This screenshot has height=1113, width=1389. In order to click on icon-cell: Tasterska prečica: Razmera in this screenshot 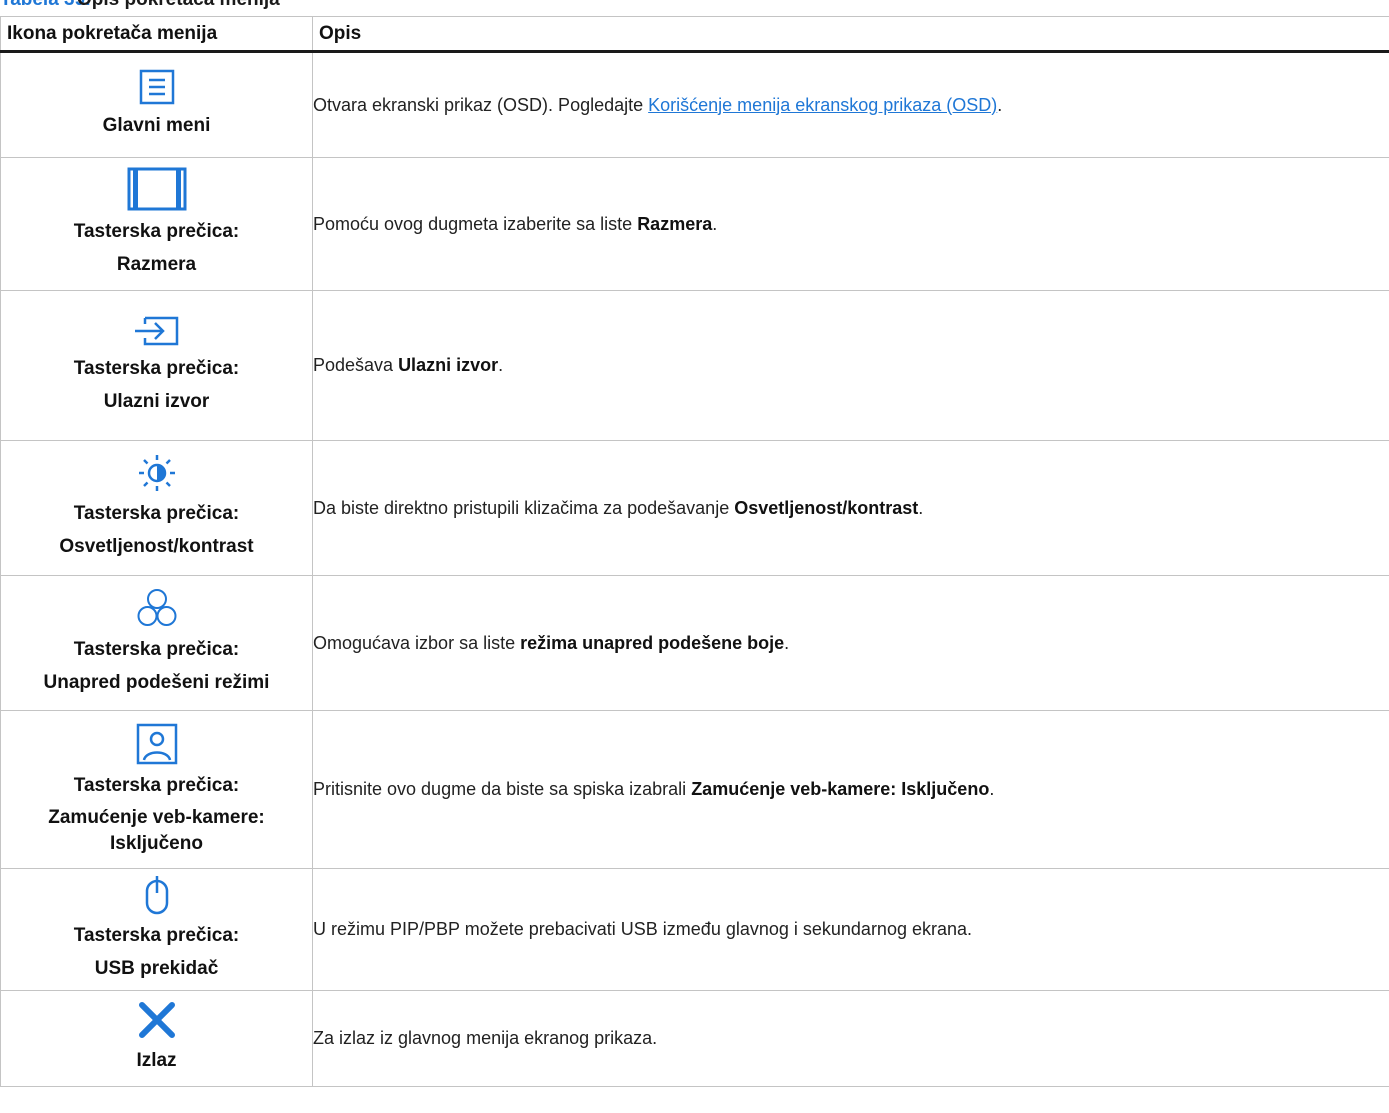, I will do `click(156, 224)`.